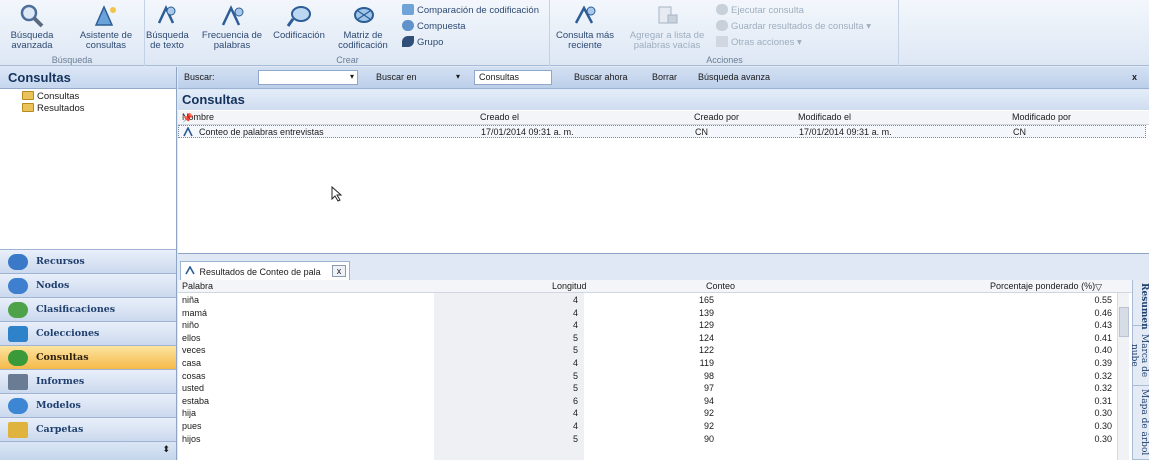  What do you see at coordinates (648, 299) in the screenshot?
I see `table-row: niña 4 165 0.55` at bounding box center [648, 299].